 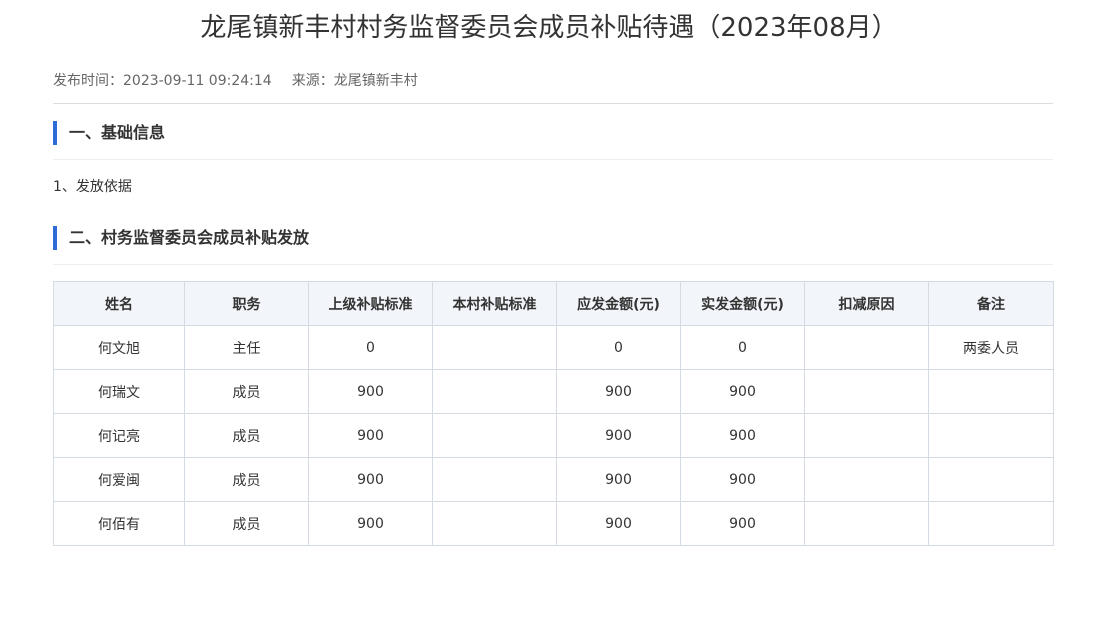 I want to click on column-header-remarks: 备注, so click(x=991, y=303).